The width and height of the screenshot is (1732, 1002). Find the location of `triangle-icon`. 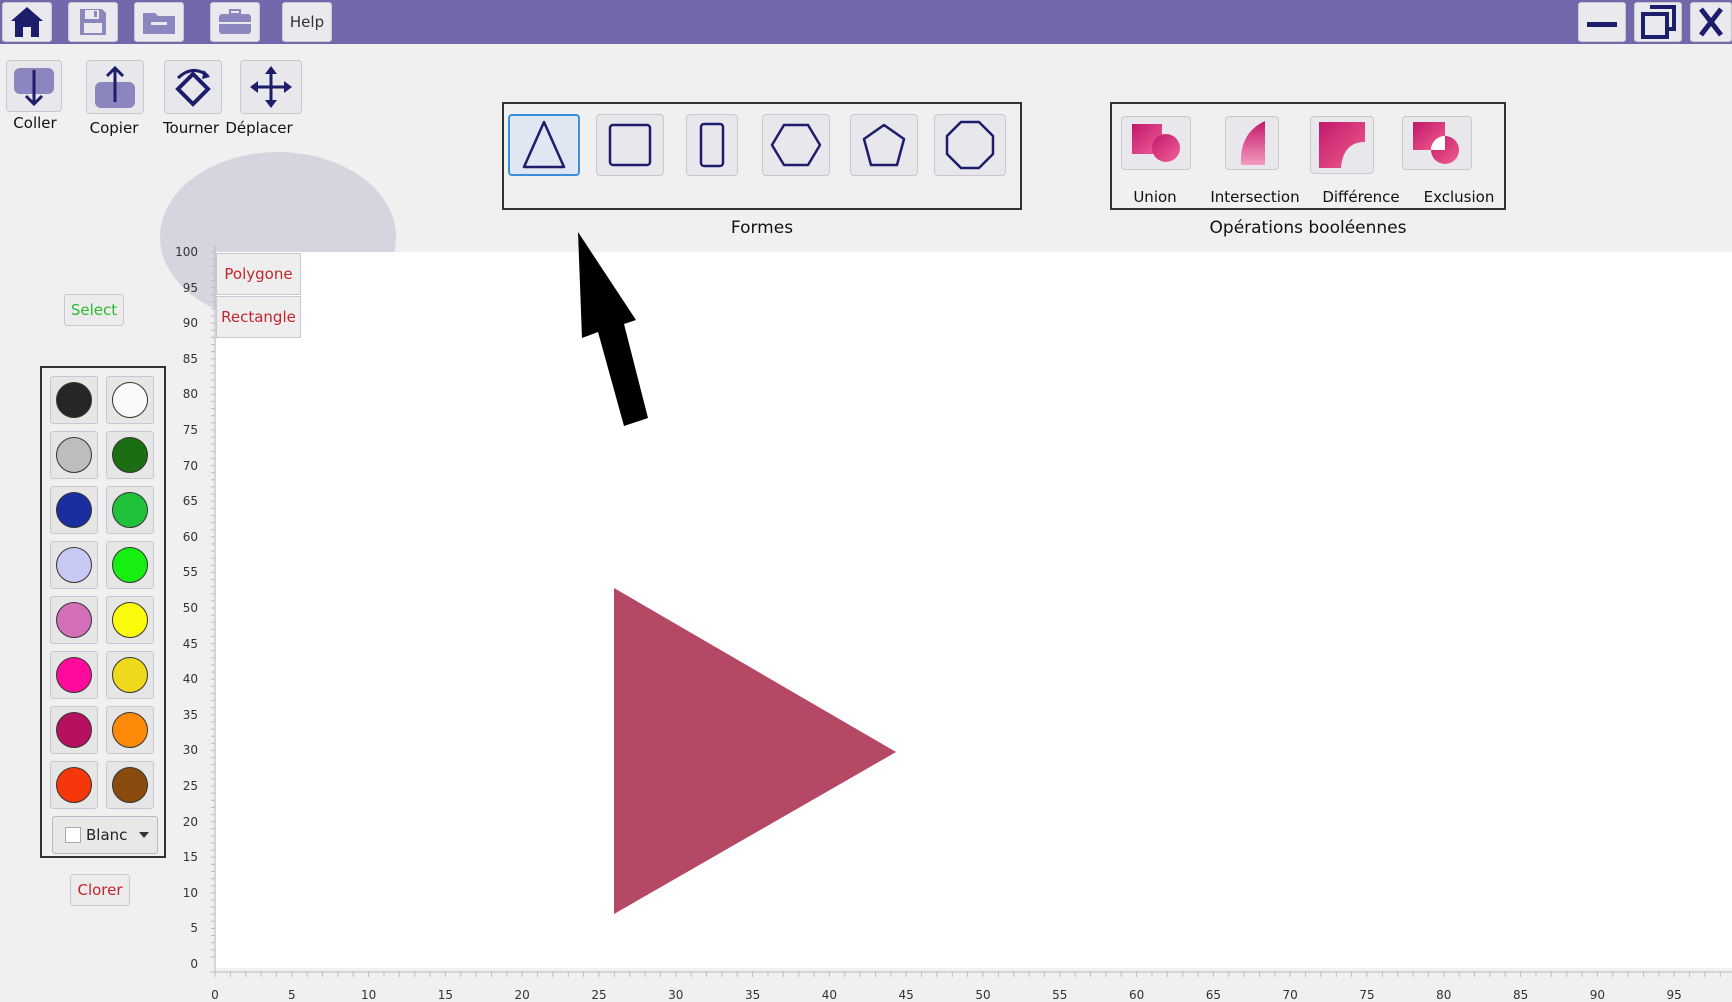

triangle-icon is located at coordinates (544, 144).